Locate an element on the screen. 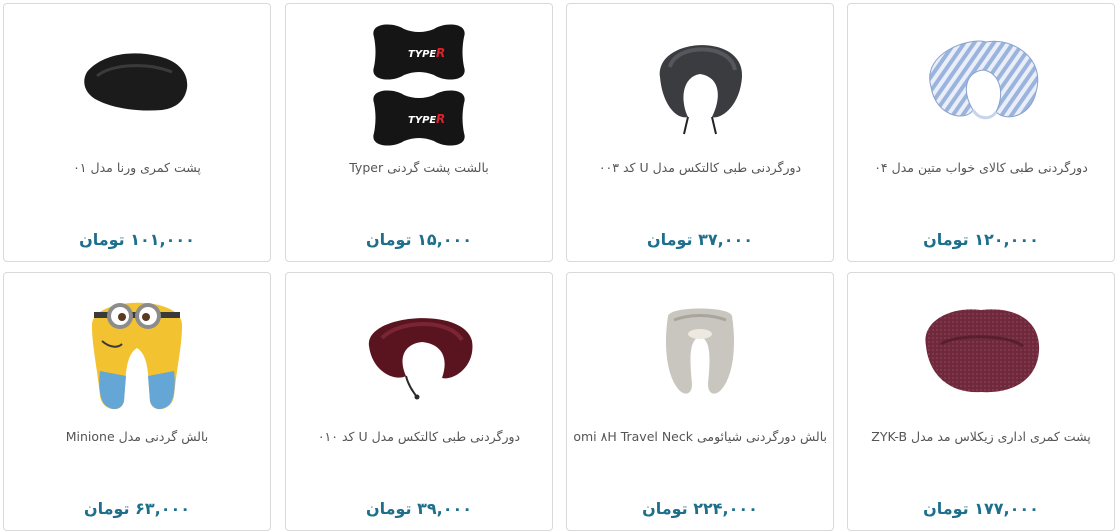 Image resolution: width=1119 pixels, height=531 pixels. product-name: پشت کمری ورنا مدل ۰۱ is located at coordinates (137, 167).